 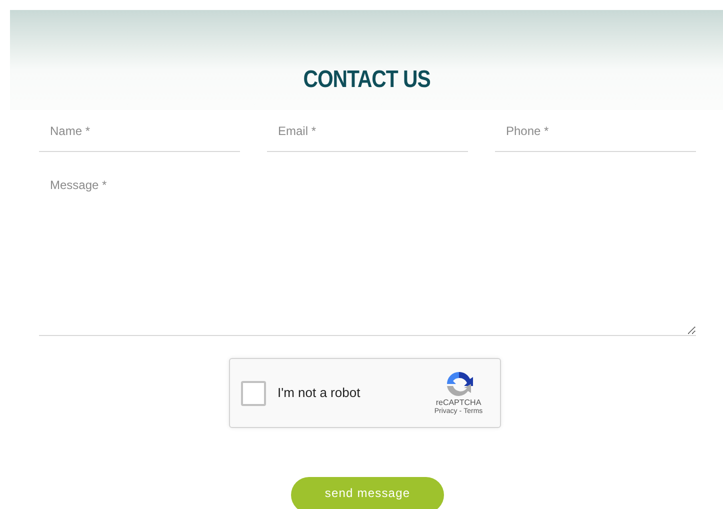 What do you see at coordinates (458, 384) in the screenshot?
I see `recaptcha-logo-icon` at bounding box center [458, 384].